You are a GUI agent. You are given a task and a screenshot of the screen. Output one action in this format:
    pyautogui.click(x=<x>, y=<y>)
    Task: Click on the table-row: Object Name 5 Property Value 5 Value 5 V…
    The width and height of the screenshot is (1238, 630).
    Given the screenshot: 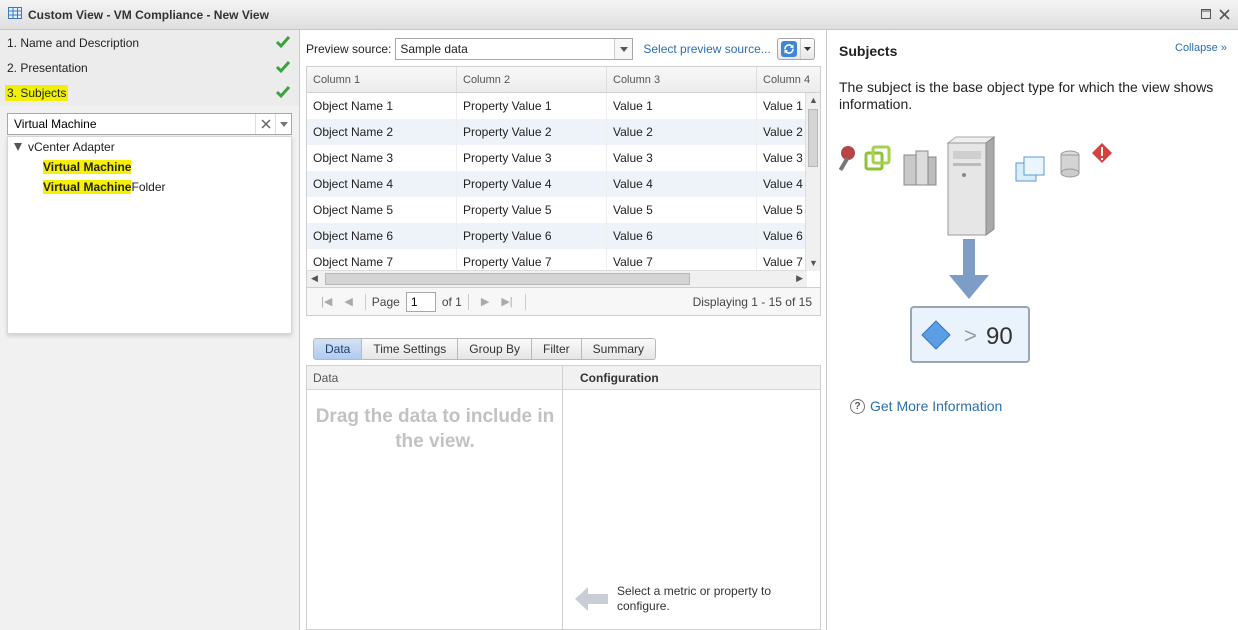 What is the action you would take?
    pyautogui.click(x=557, y=210)
    